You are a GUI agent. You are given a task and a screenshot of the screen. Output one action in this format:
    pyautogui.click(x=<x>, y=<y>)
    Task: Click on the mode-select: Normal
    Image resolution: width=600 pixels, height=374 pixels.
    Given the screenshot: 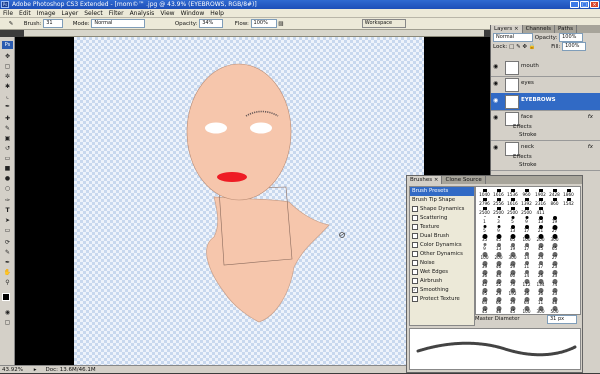 What is the action you would take?
    pyautogui.click(x=118, y=23)
    